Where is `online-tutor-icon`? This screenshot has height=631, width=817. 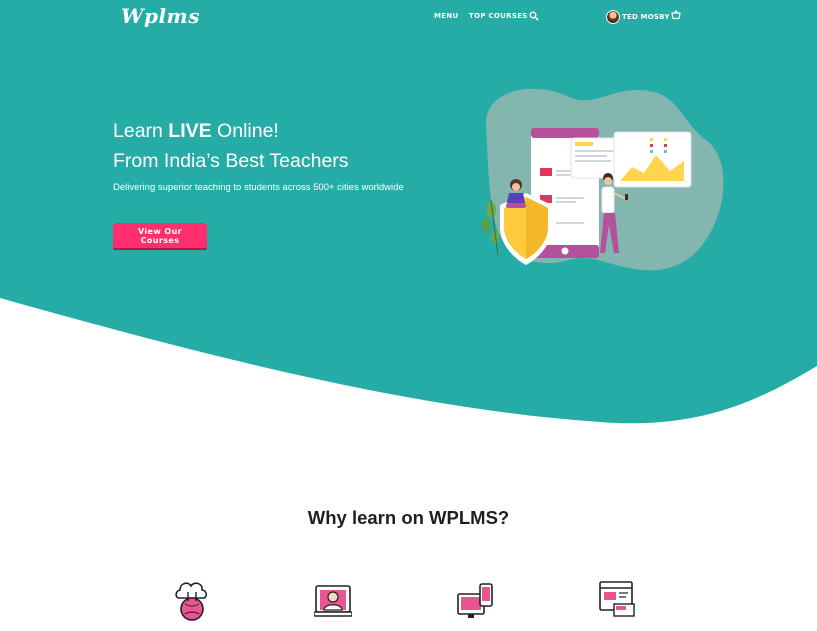
online-tutor-icon is located at coordinates (333, 601).